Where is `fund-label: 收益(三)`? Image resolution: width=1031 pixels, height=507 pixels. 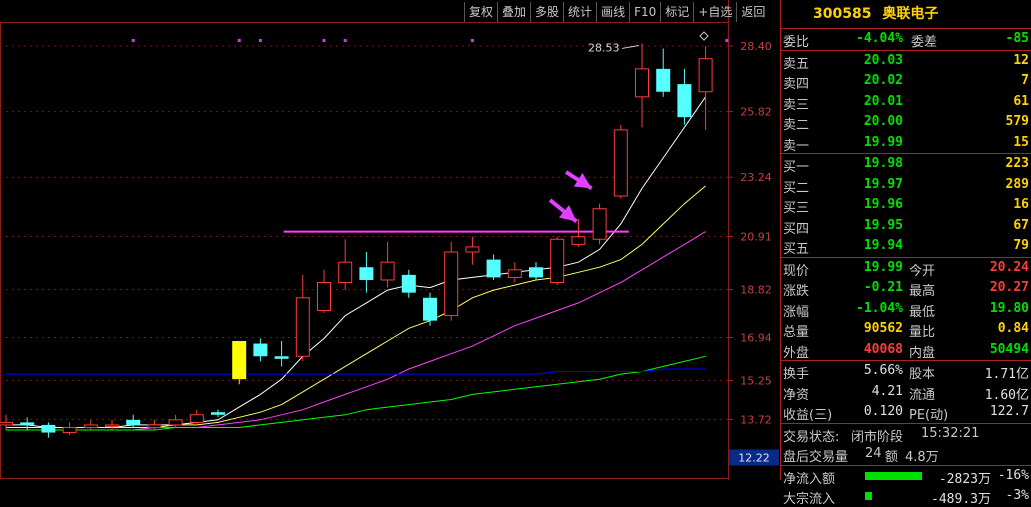 fund-label: 收益(三) is located at coordinates (808, 415).